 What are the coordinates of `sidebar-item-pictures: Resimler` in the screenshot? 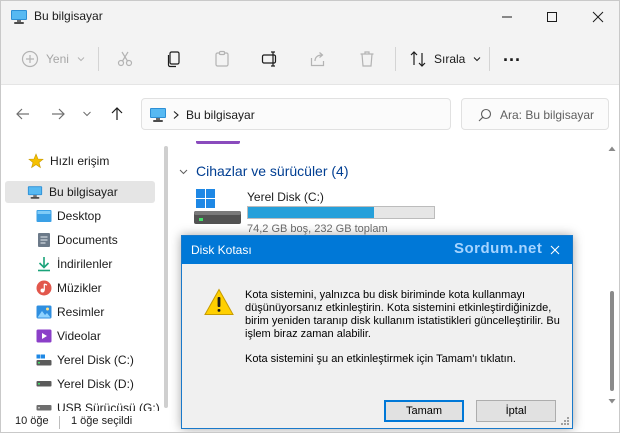 It's located at (80, 312).